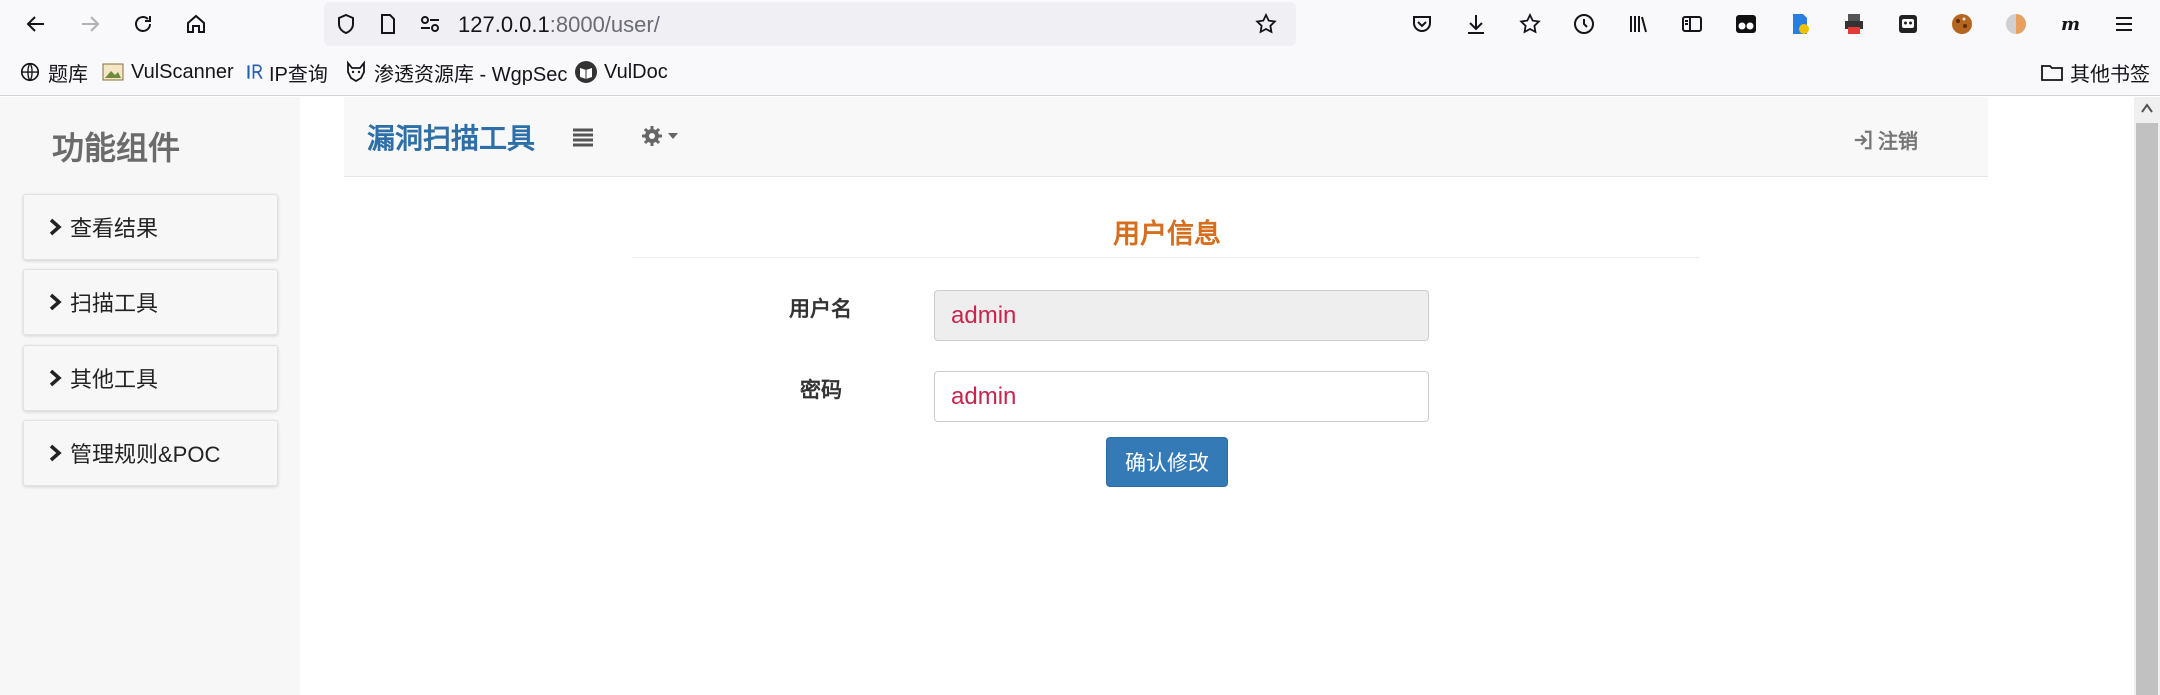 This screenshot has width=2160, height=695. What do you see at coordinates (504, 24) in the screenshot?
I see `url-host: 127.0.0.1` at bounding box center [504, 24].